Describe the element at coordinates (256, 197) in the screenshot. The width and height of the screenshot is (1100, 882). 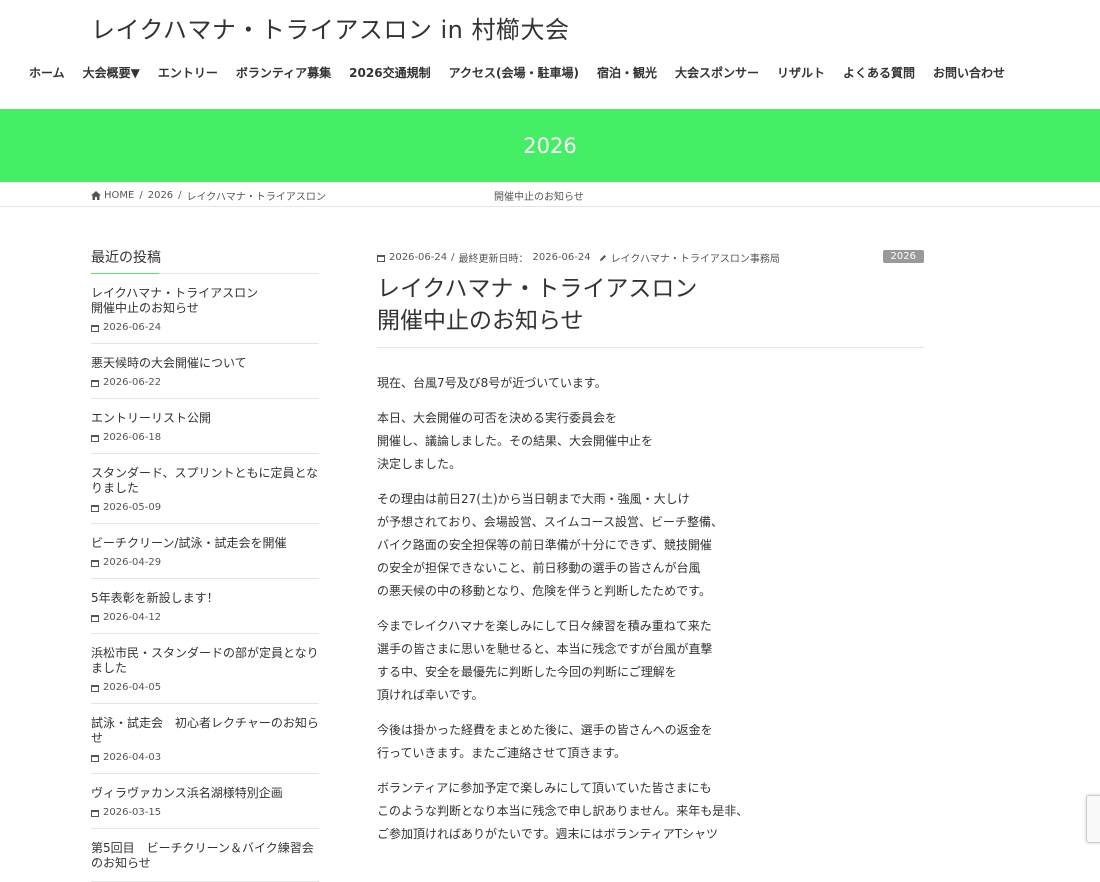
I see `breadcrumb-current: レイクハマナ・トライアスロン` at that location.